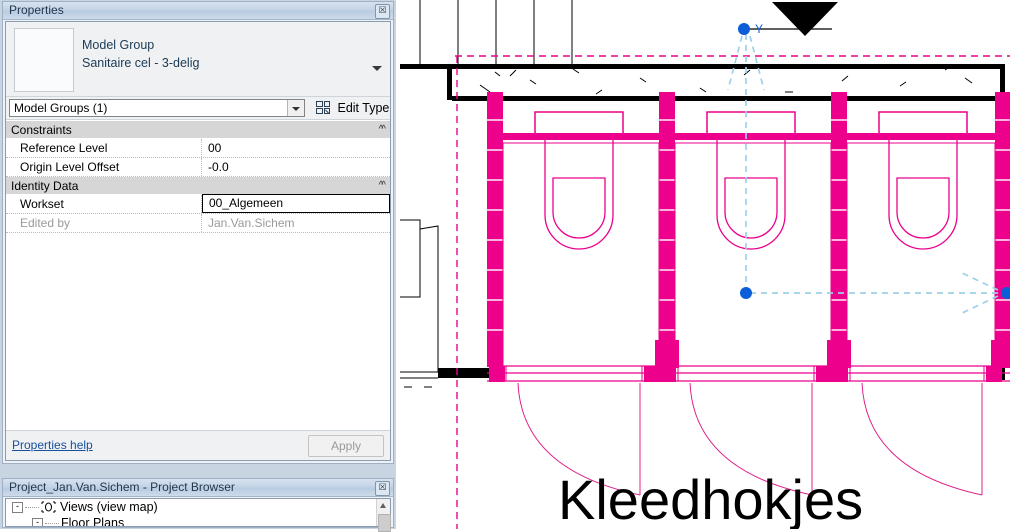  Describe the element at coordinates (751, 123) in the screenshot. I see `cisterns` at that location.